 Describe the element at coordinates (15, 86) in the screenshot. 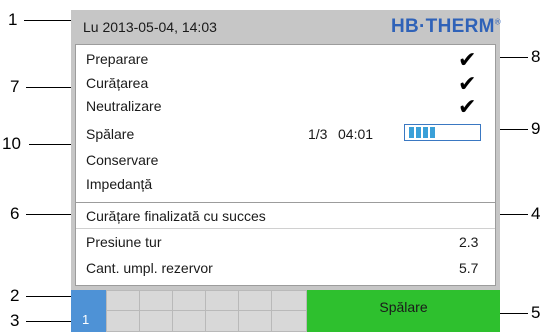

I see `callout-7: 7` at that location.